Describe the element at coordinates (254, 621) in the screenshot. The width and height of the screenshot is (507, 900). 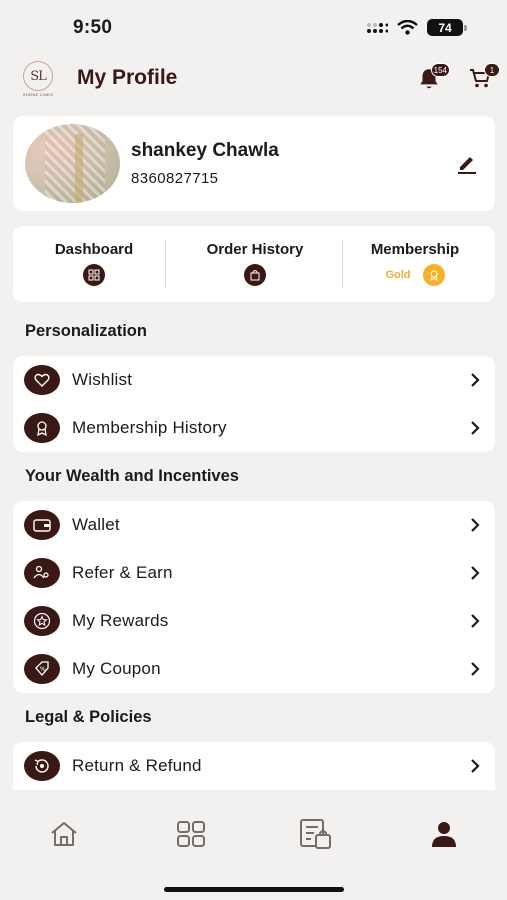
I see `menu-item-my-rewards: My Rewards` at that location.